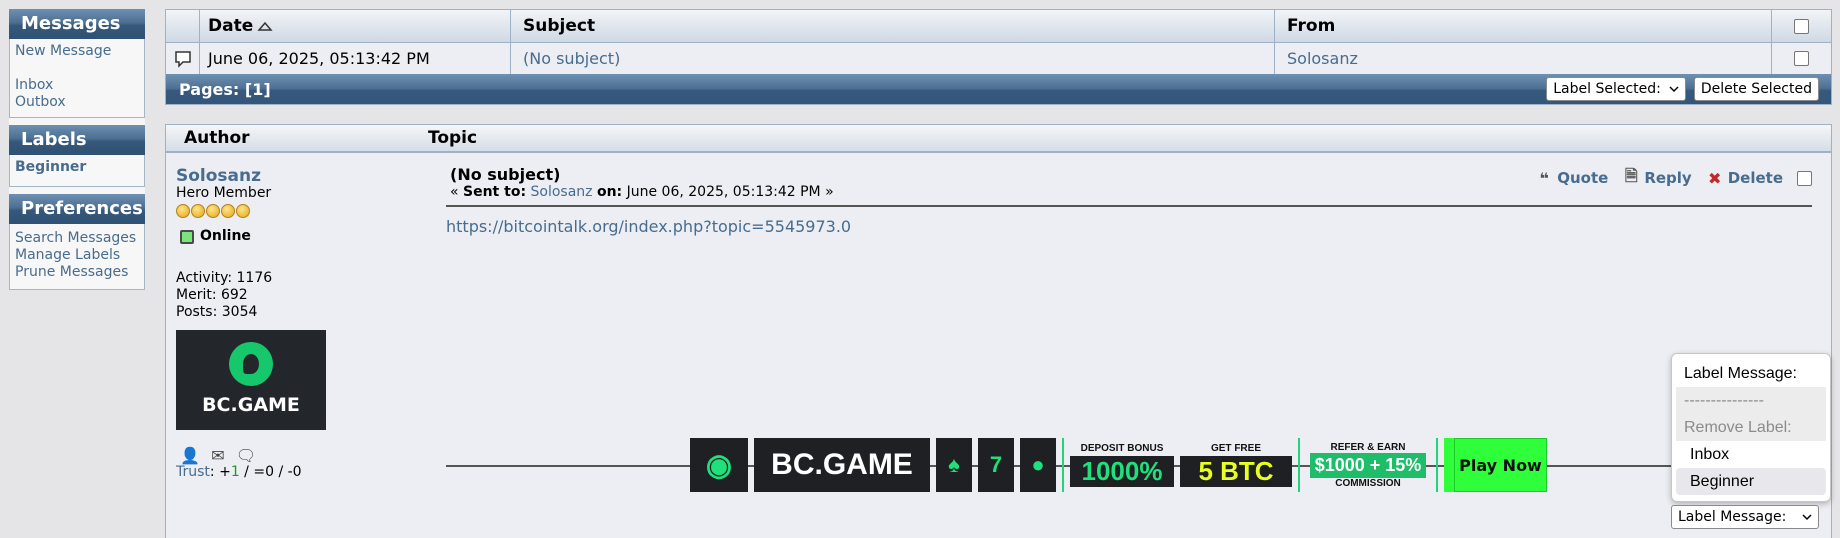  I want to click on row-checkbox, so click(1801, 58).